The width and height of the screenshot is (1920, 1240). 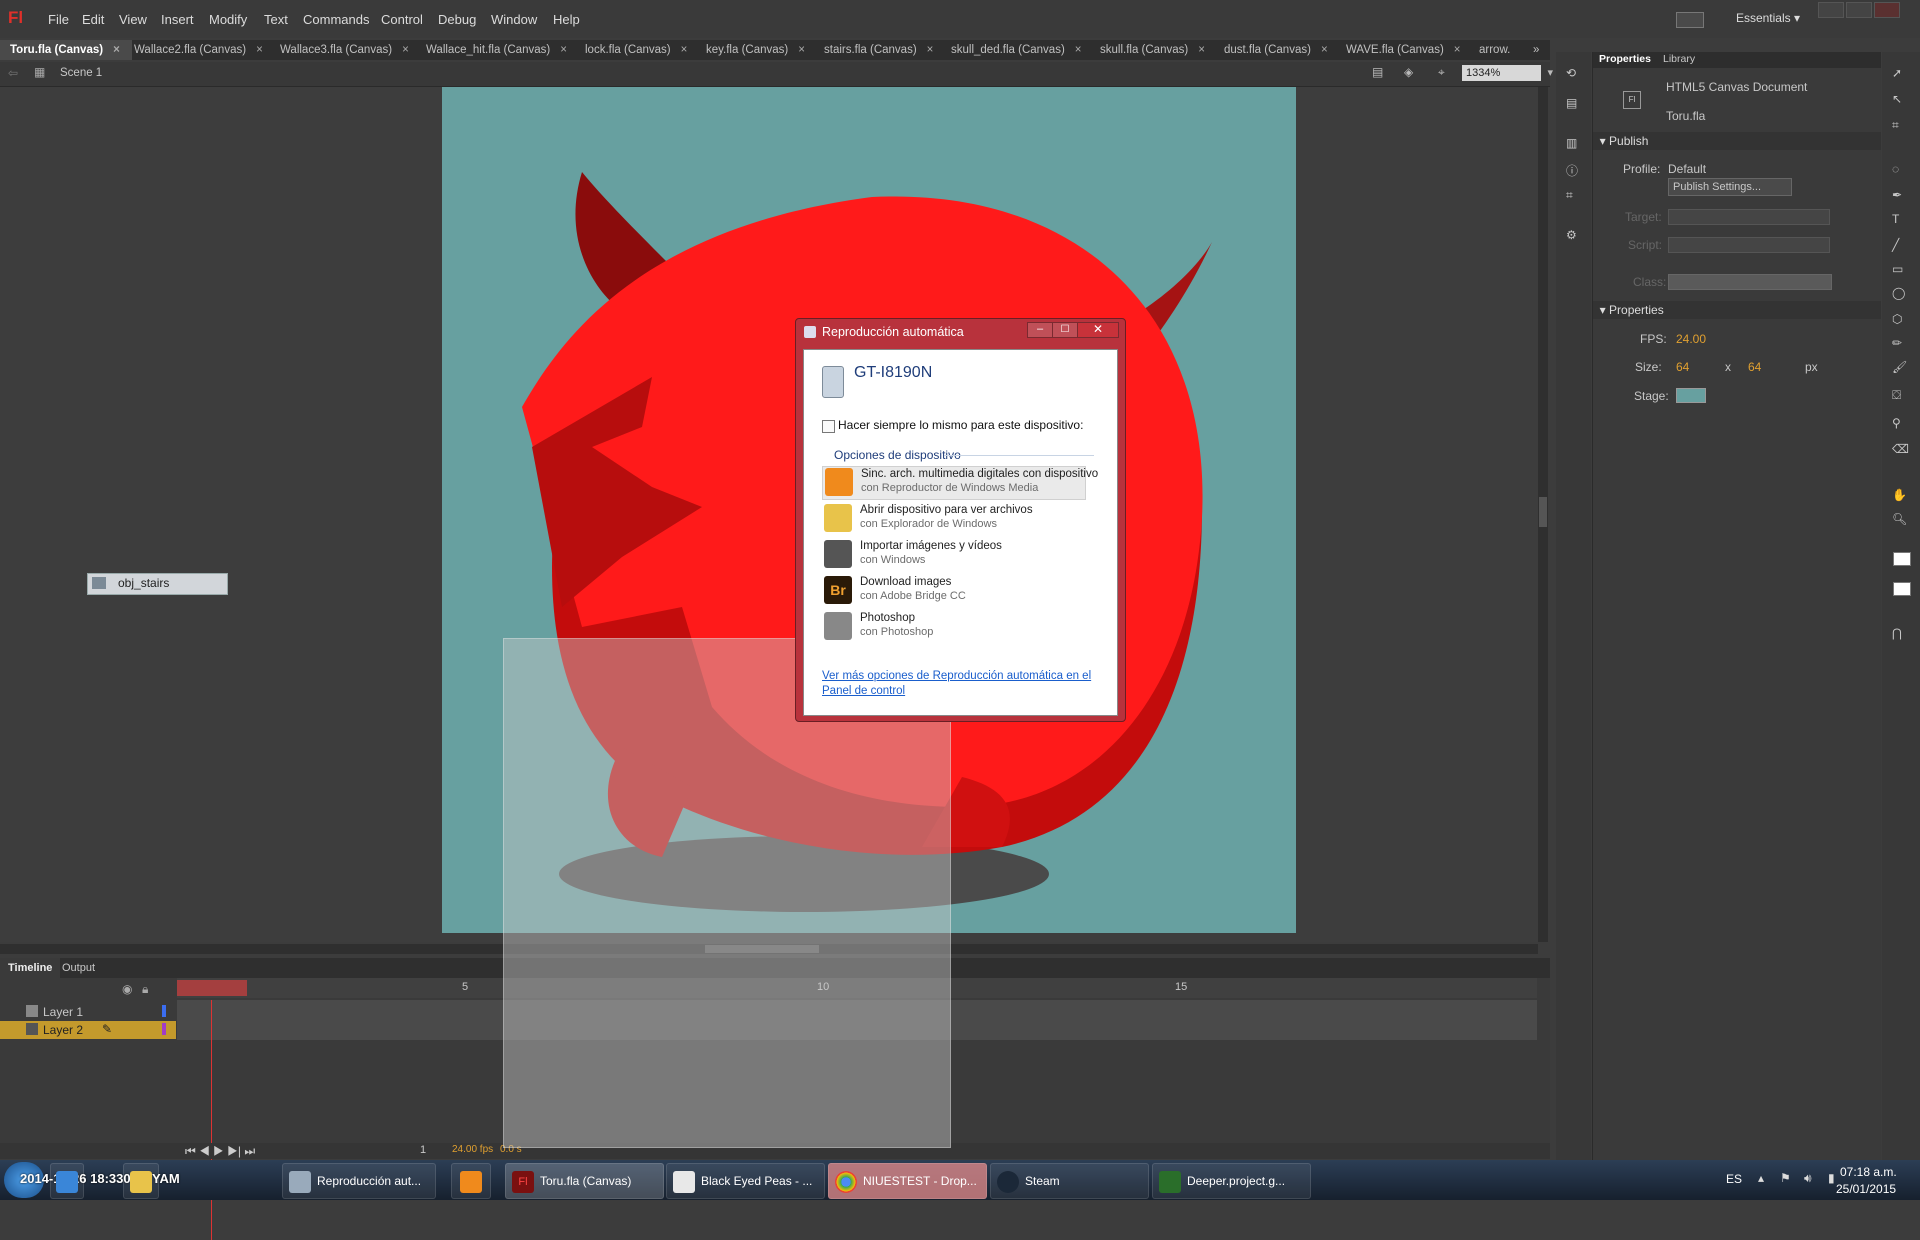 I want to click on menu-edit: Edit, so click(x=93, y=19).